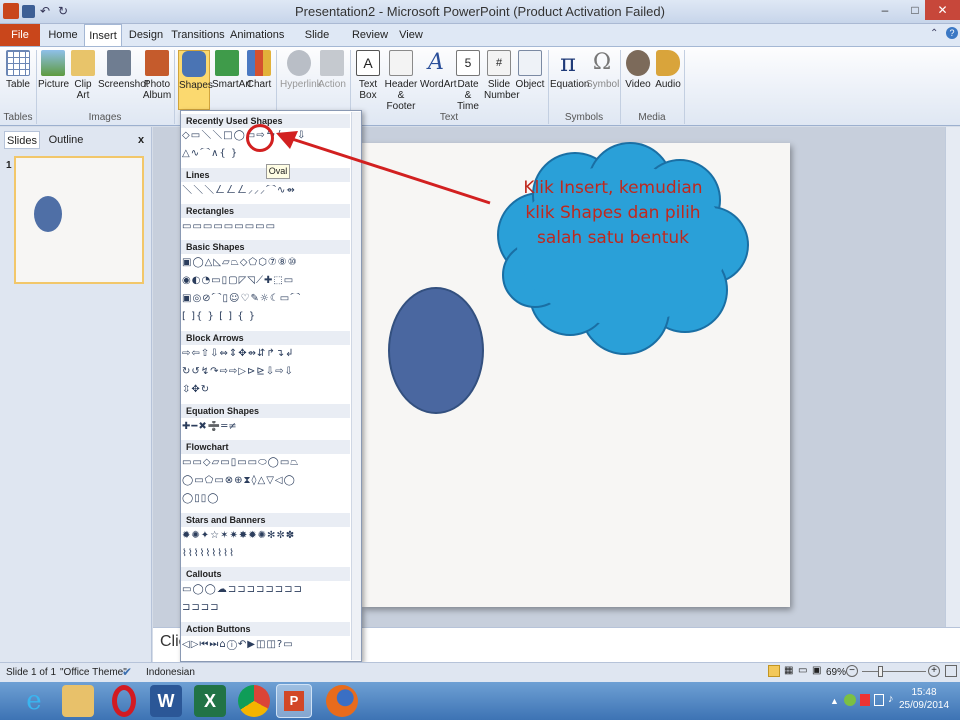 The height and width of the screenshot is (720, 960). I want to click on equation-button: π Equation, so click(569, 81).